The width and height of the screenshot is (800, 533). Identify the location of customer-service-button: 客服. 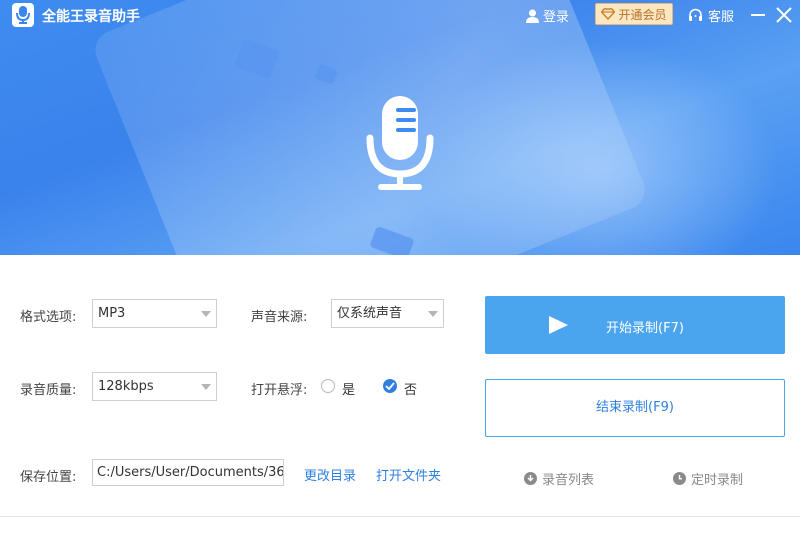
(711, 15).